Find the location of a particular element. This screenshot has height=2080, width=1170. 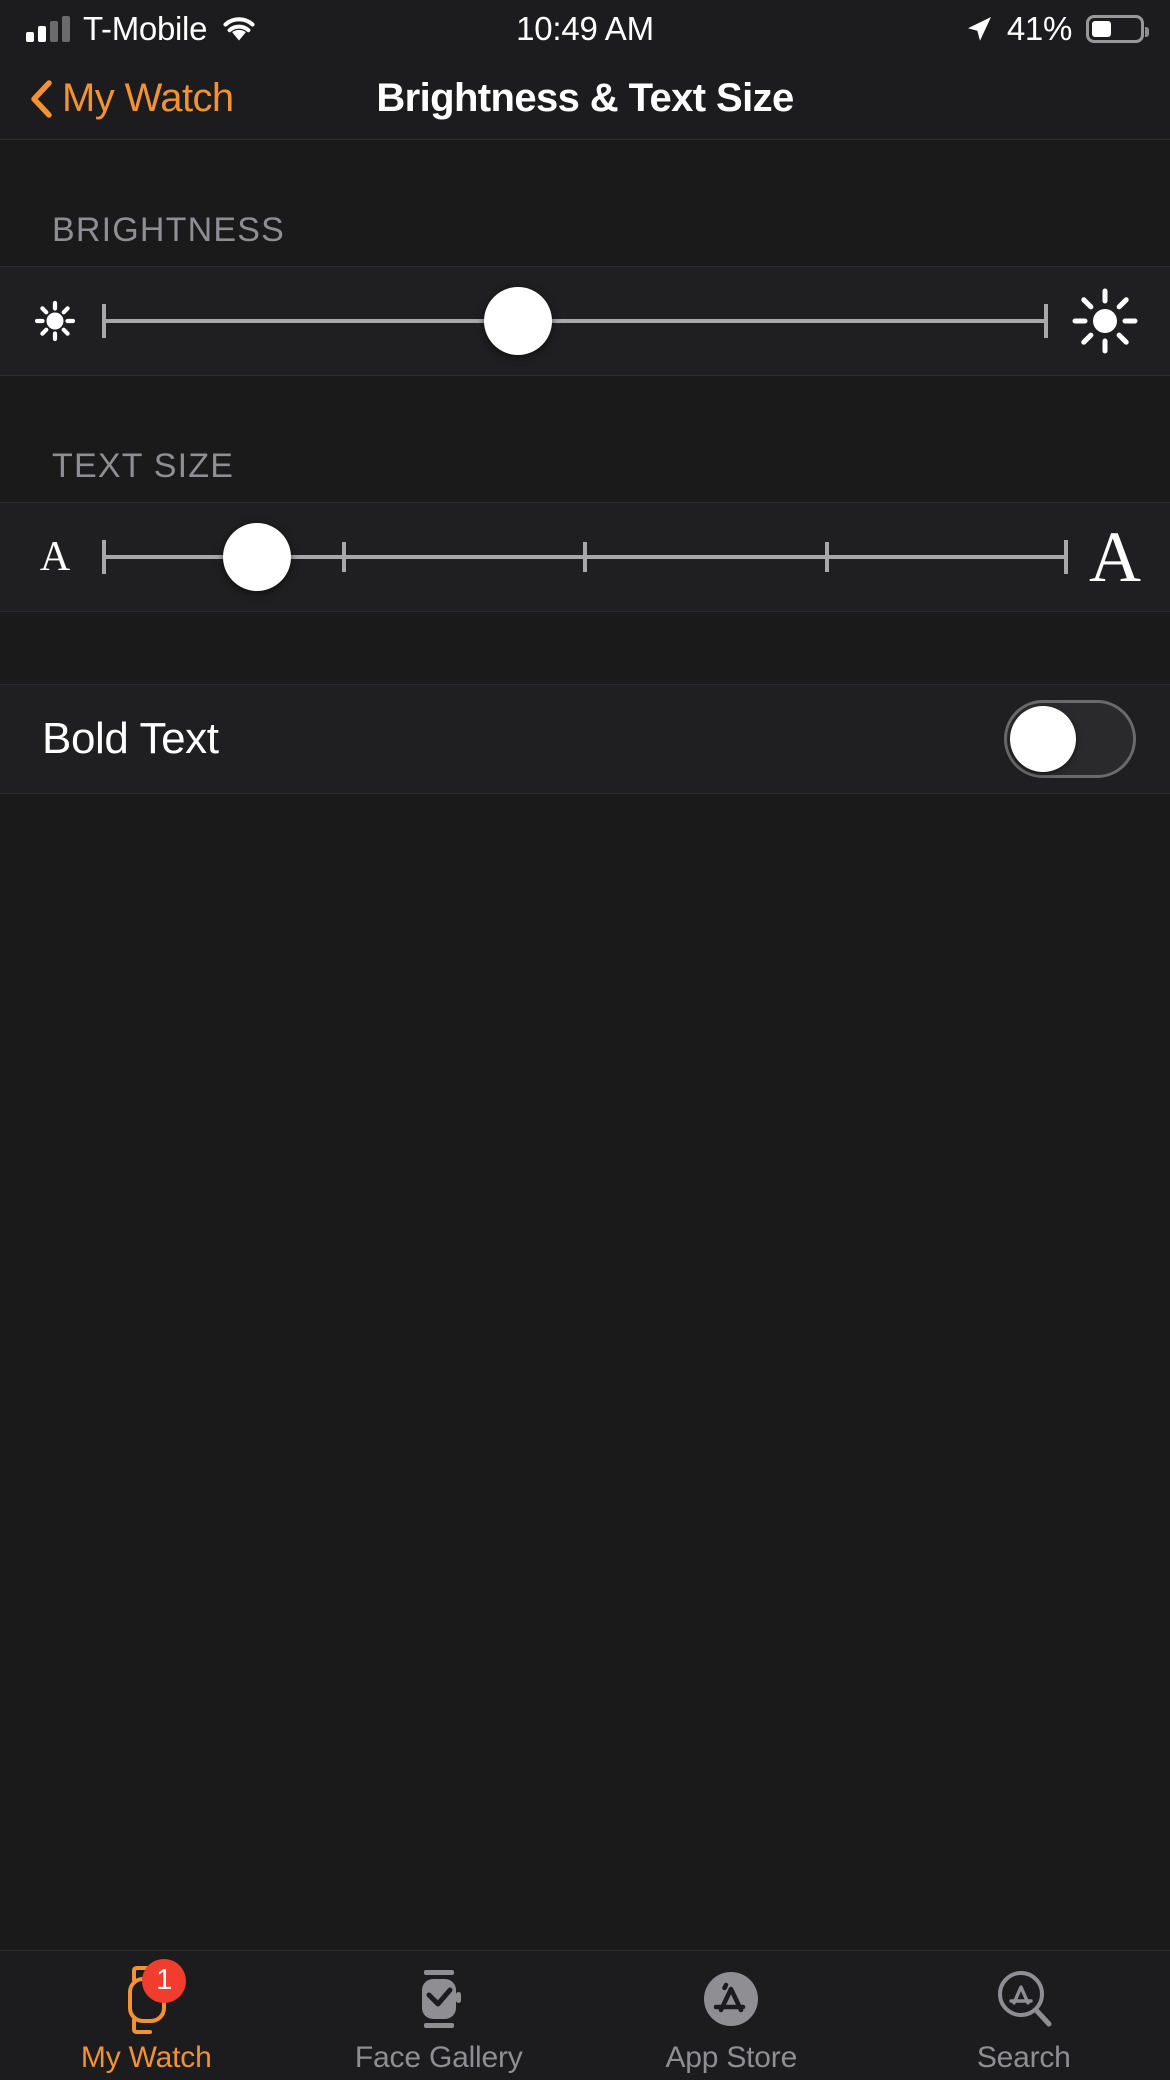

tab-search: Search is located at coordinates (1024, 2015).